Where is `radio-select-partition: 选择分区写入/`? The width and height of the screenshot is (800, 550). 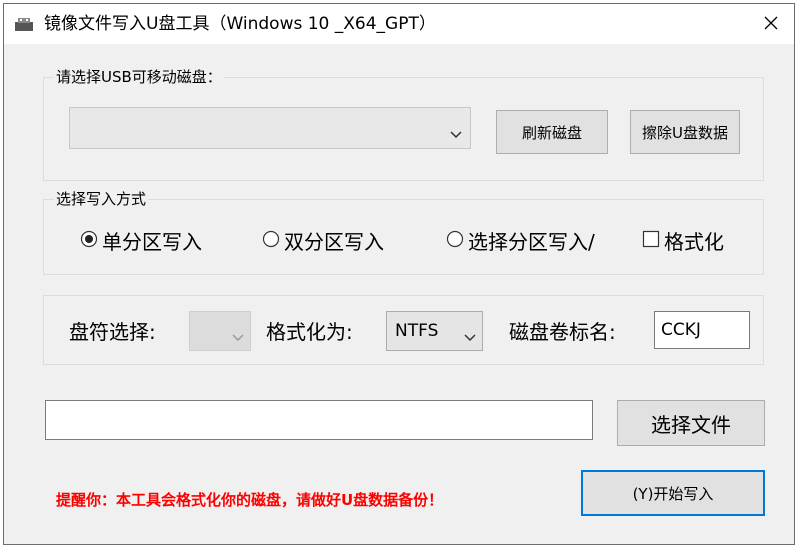
radio-select-partition: 选择分区写入/ is located at coordinates (520, 240).